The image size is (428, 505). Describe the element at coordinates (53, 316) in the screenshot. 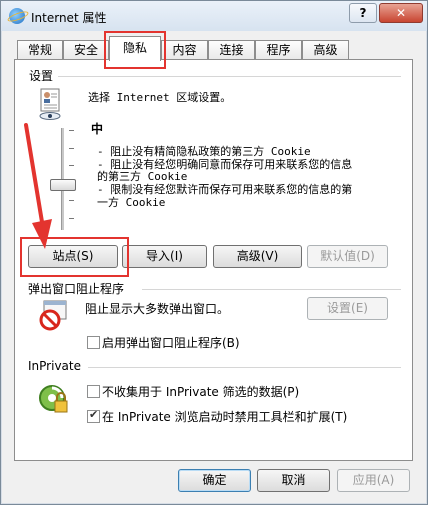

I see `popup-blocker-icon` at that location.